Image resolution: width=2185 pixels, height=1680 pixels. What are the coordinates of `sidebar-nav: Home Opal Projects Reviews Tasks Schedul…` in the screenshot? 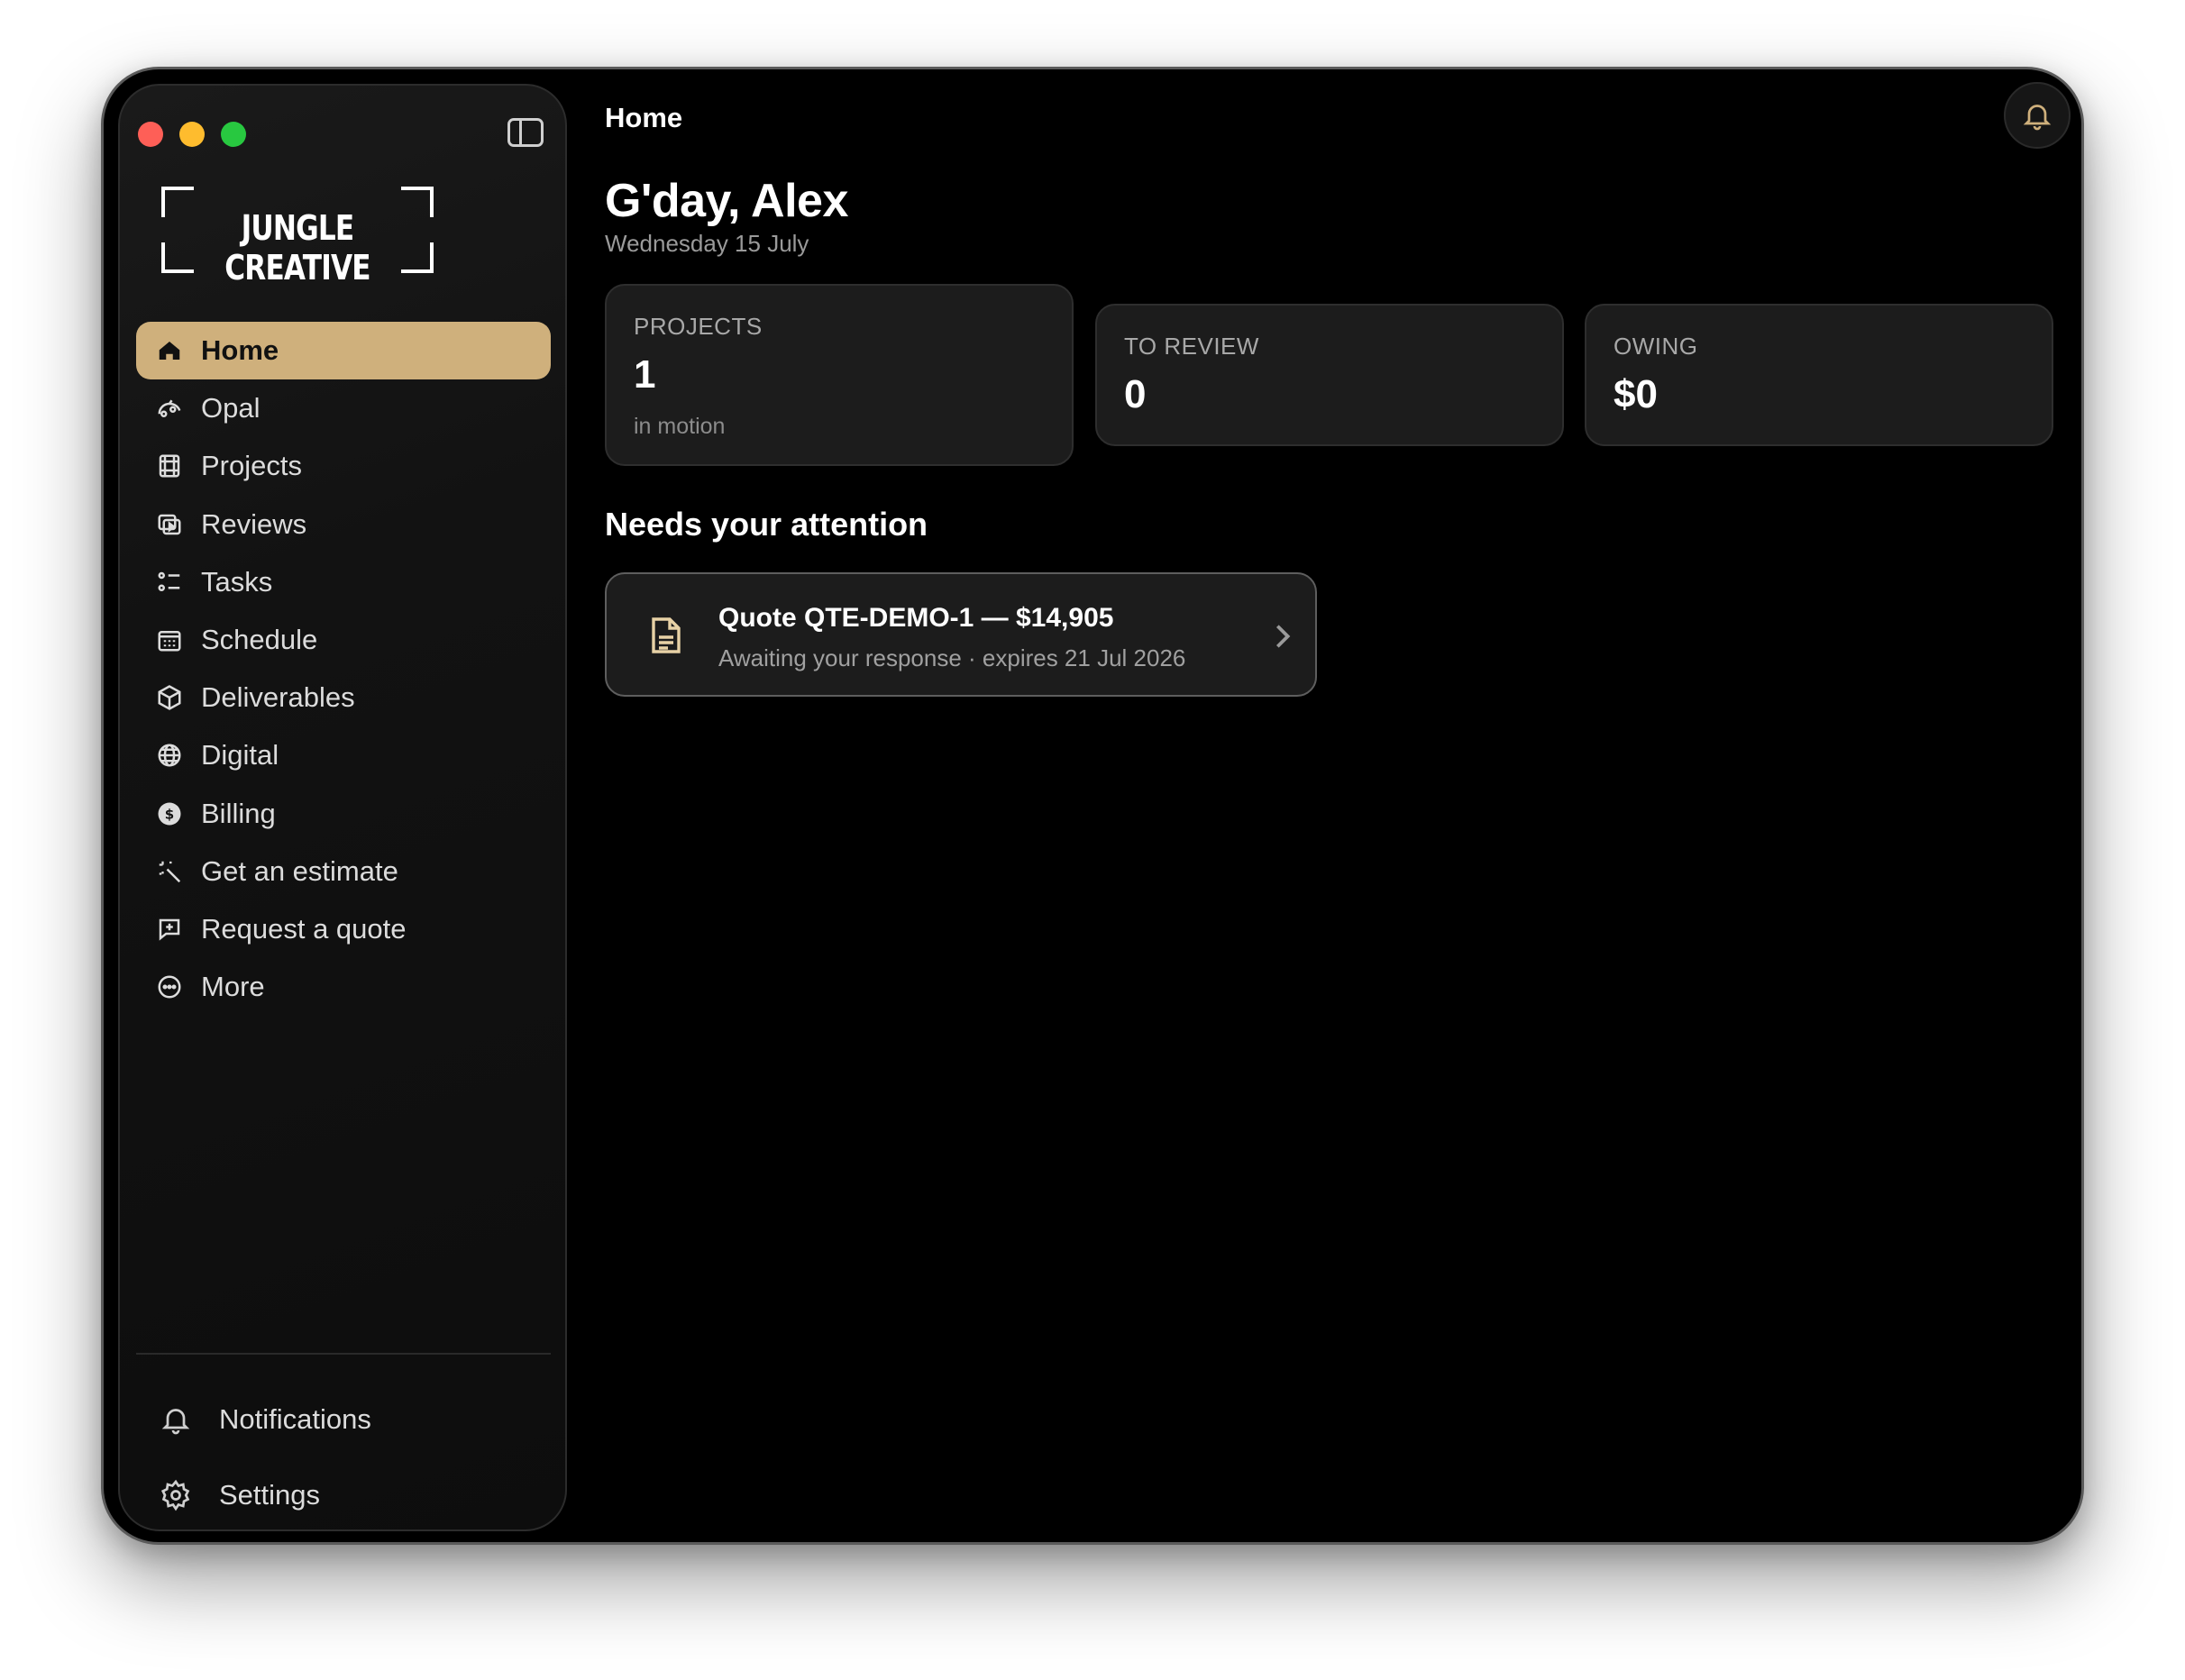 It's located at (343, 669).